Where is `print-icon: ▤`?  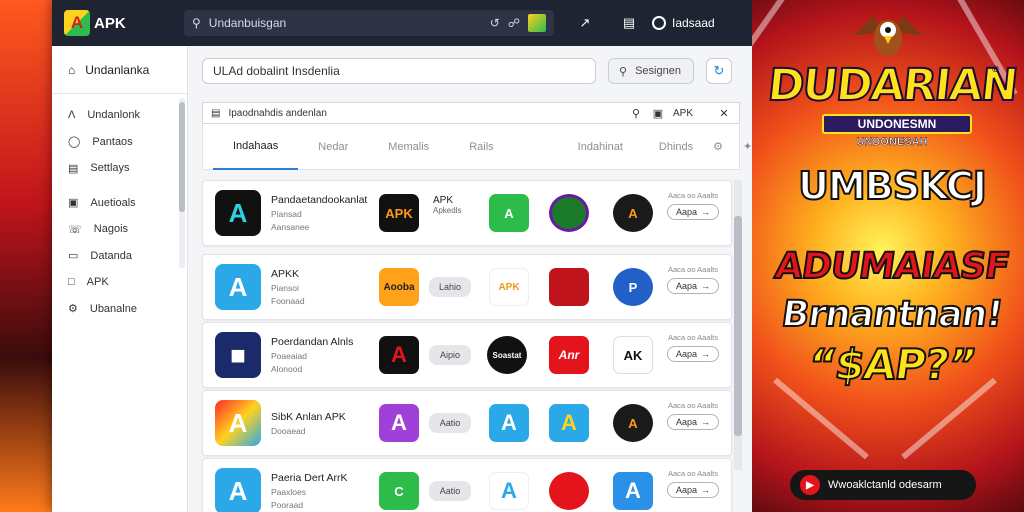 print-icon: ▤ is located at coordinates (629, 23).